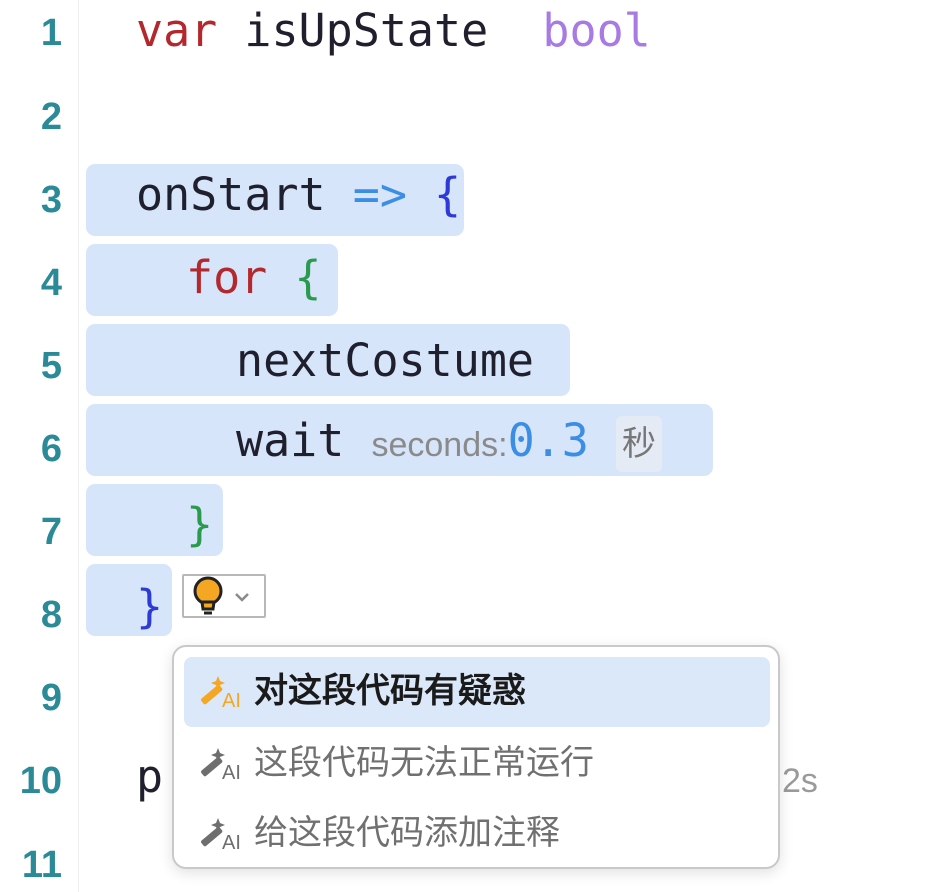 The height and width of the screenshot is (892, 944). What do you see at coordinates (424, 763) in the screenshot?
I see `menu-item-label: 这段代码无法正常运行` at bounding box center [424, 763].